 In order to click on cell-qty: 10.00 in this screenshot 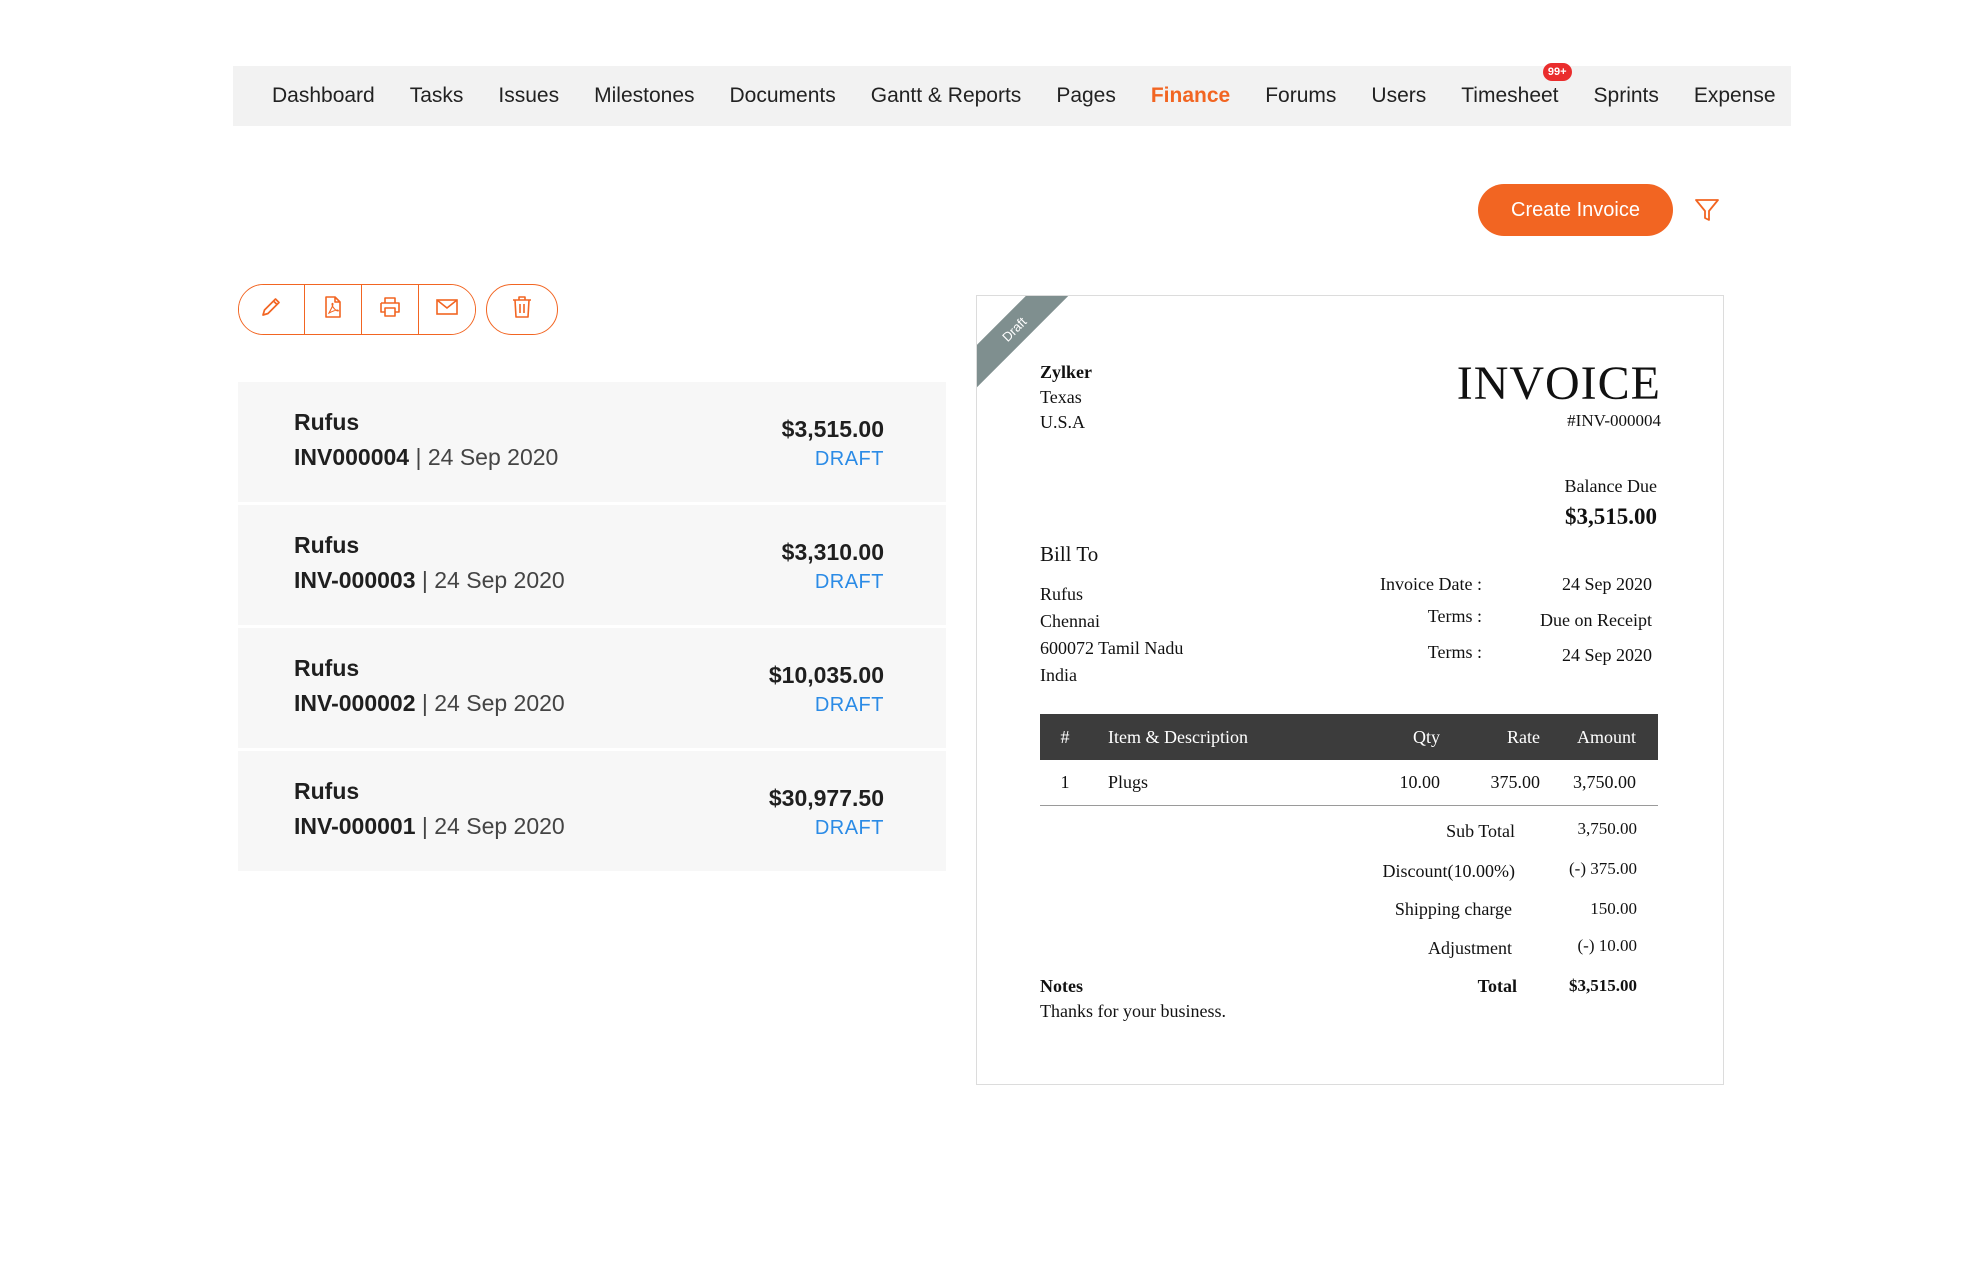, I will do `click(1390, 783)`.